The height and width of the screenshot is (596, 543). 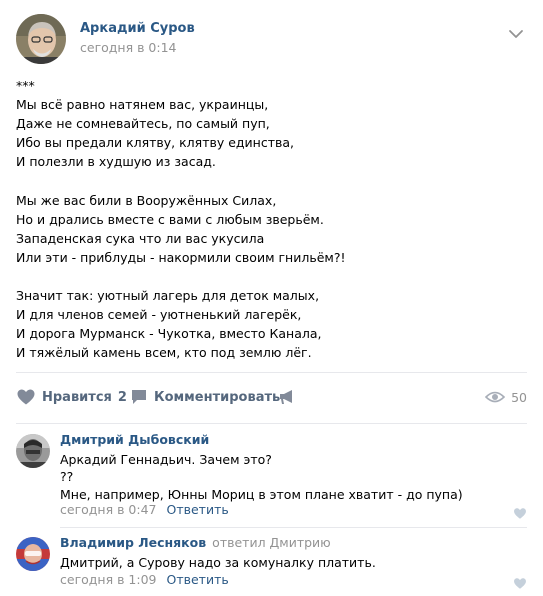 I want to click on post-header: Аркадий Суров сегодня в 0:14, so click(x=271, y=39).